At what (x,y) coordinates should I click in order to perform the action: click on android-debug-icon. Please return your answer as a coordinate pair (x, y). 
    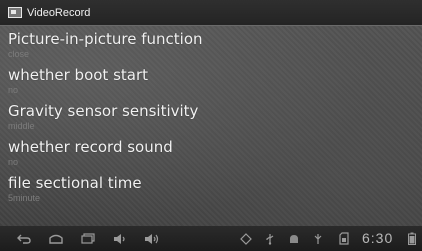
    Looking at the image, I should click on (294, 238).